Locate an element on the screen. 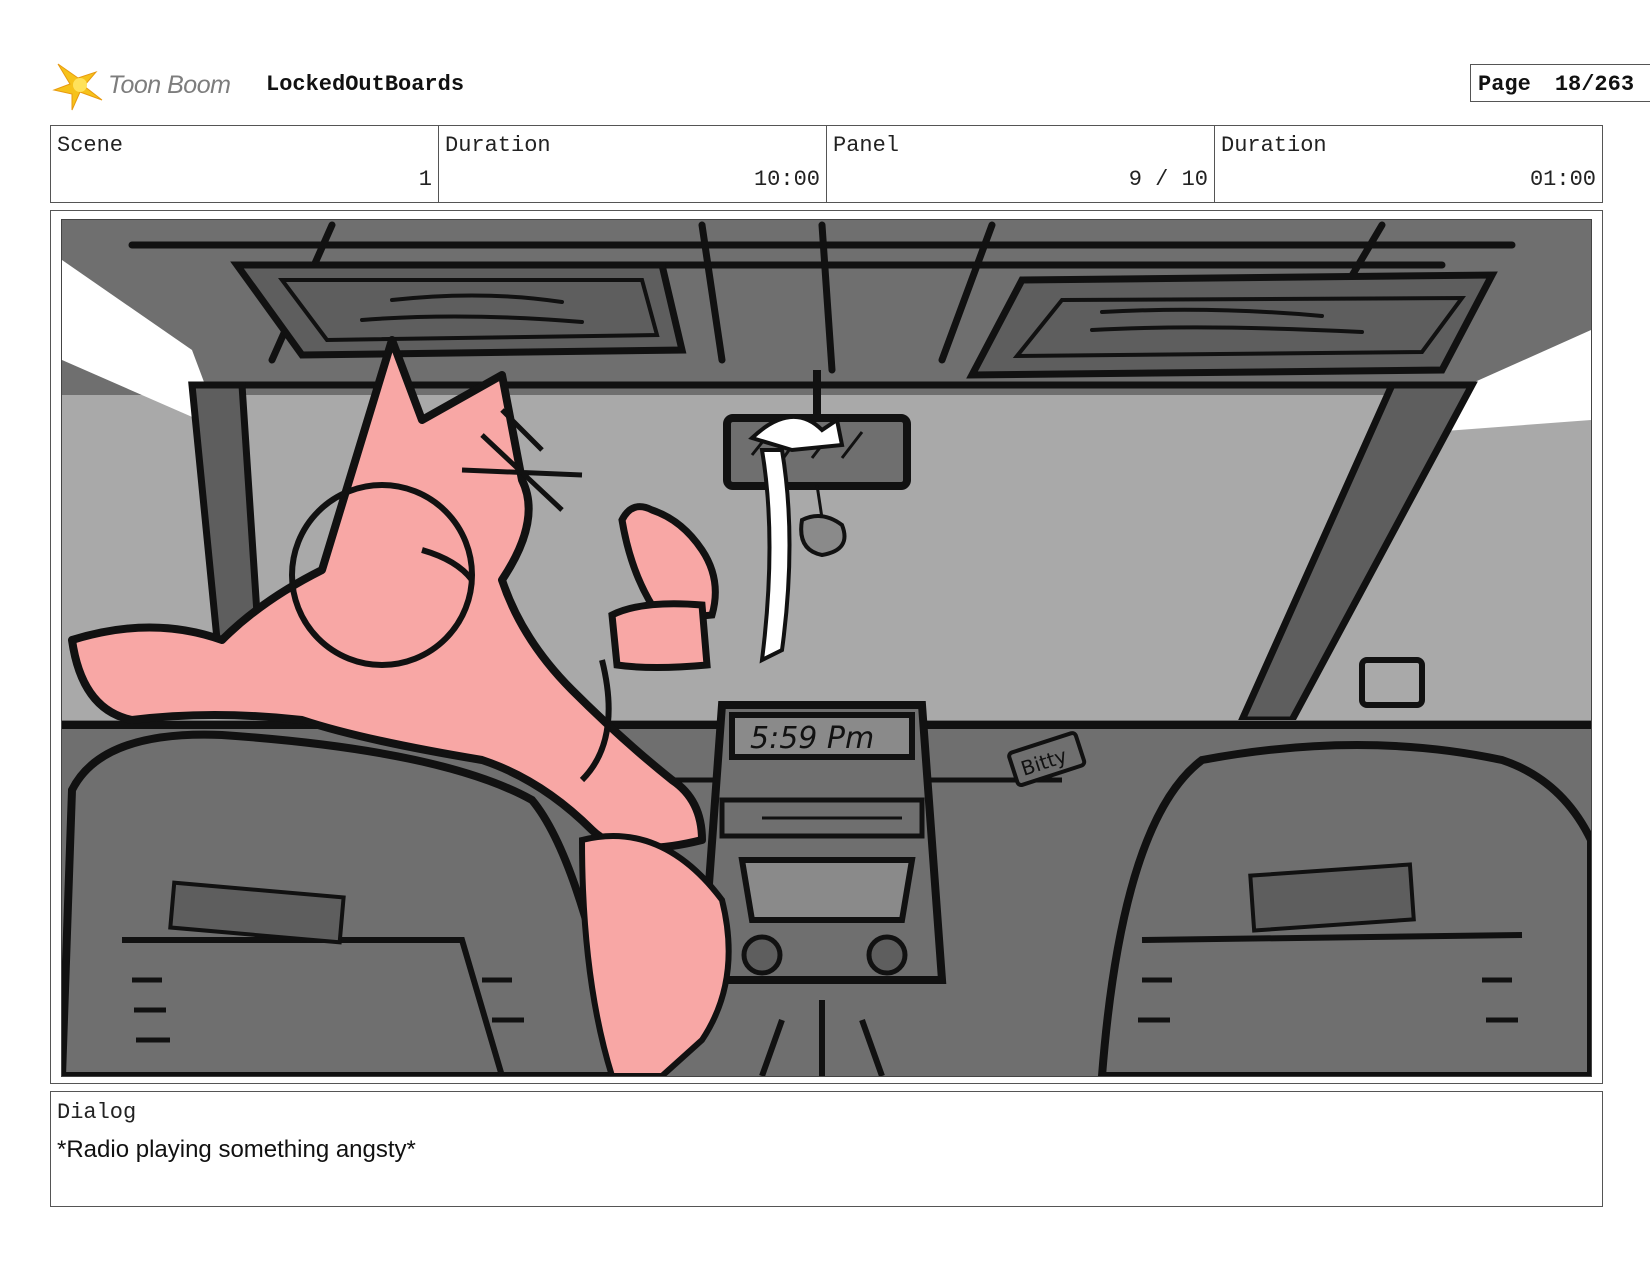  starburst-icon is located at coordinates (77, 87).